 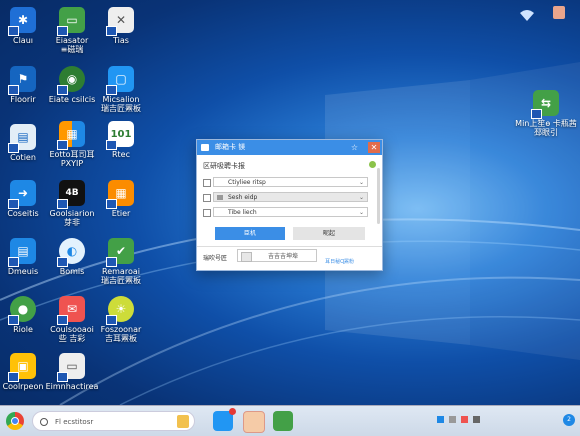 What do you see at coordinates (220, 197) in the screenshot?
I see `option-icon` at bounding box center [220, 197].